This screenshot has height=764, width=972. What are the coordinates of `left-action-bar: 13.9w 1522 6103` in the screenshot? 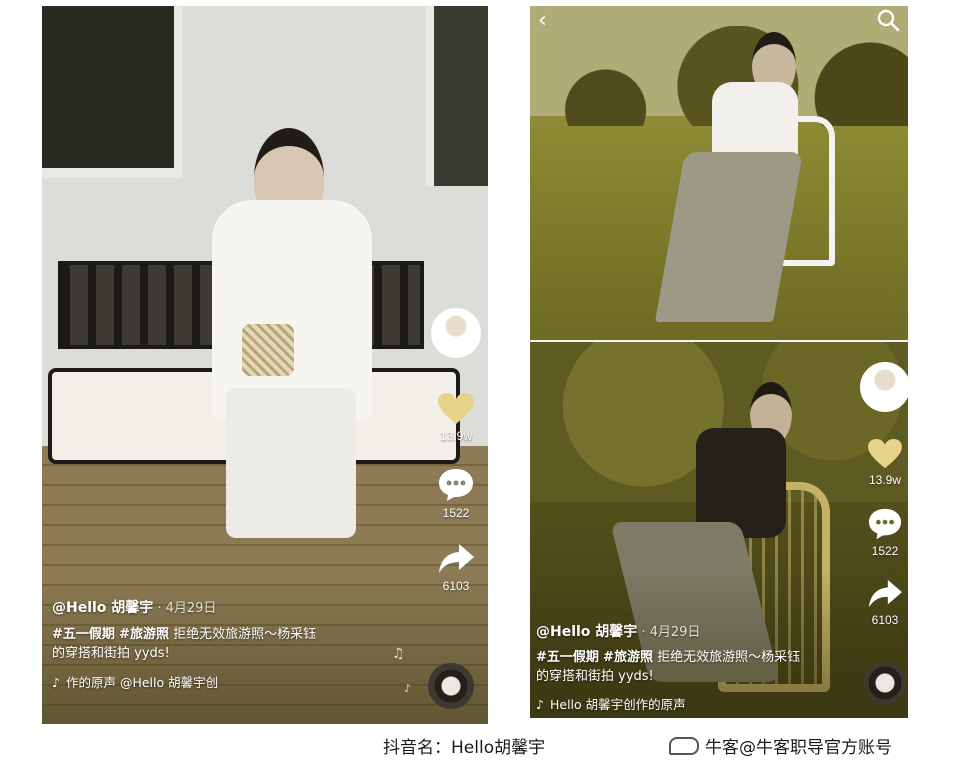 It's located at (456, 450).